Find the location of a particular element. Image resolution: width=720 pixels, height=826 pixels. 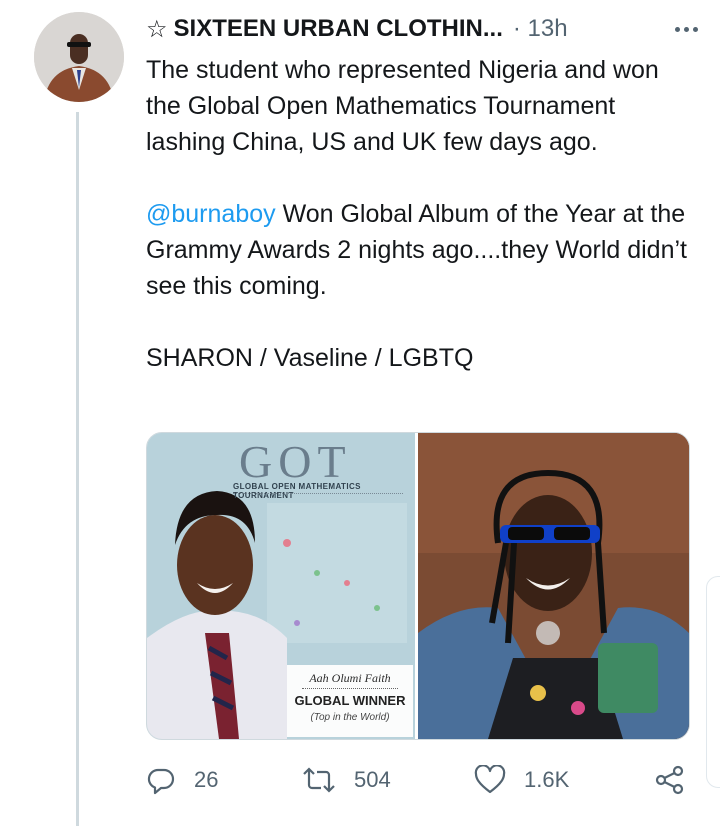

tweet-header: ☆ SIXTEEN URBAN CLOTHIN... · 13h is located at coordinates (426, 29).